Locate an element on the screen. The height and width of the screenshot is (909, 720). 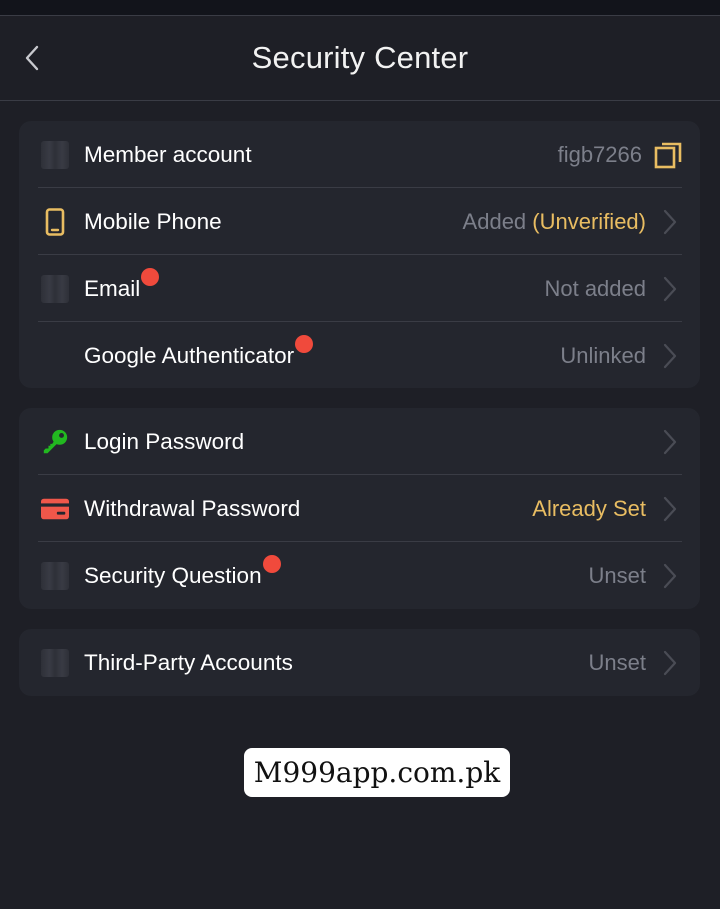
row-label: Third-Party Accounts is located at coordinates (188, 662).